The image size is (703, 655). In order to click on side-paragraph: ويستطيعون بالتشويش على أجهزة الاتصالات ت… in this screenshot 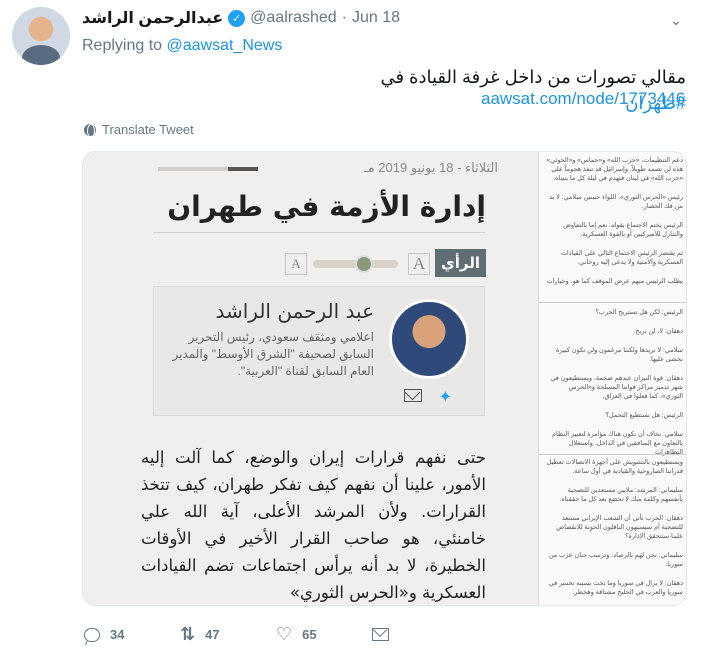, I will do `click(614, 467)`.